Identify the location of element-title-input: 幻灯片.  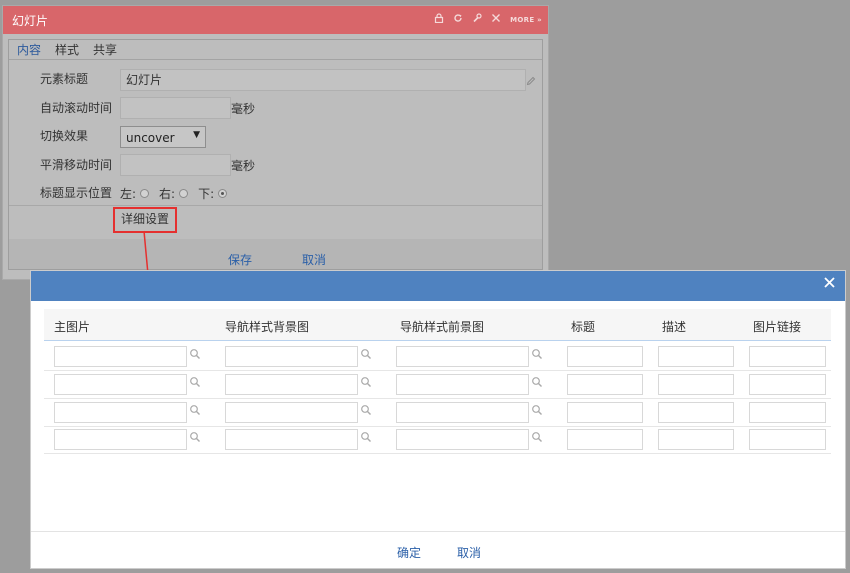
(323, 80).